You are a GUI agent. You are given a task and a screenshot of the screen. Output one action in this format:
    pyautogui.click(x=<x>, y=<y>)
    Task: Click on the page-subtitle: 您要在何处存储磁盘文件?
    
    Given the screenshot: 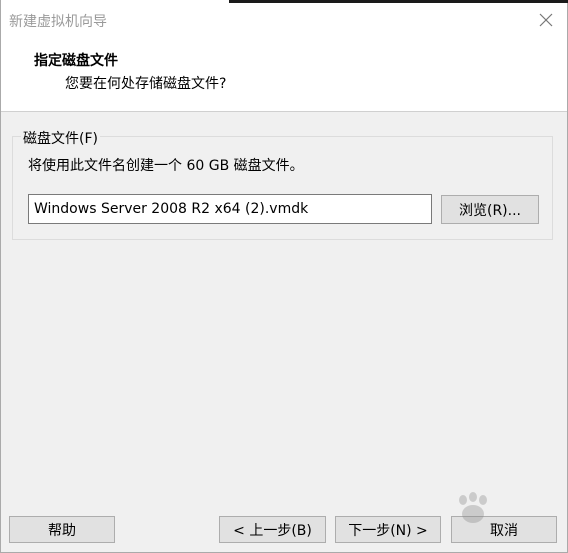 What is the action you would take?
    pyautogui.click(x=146, y=84)
    